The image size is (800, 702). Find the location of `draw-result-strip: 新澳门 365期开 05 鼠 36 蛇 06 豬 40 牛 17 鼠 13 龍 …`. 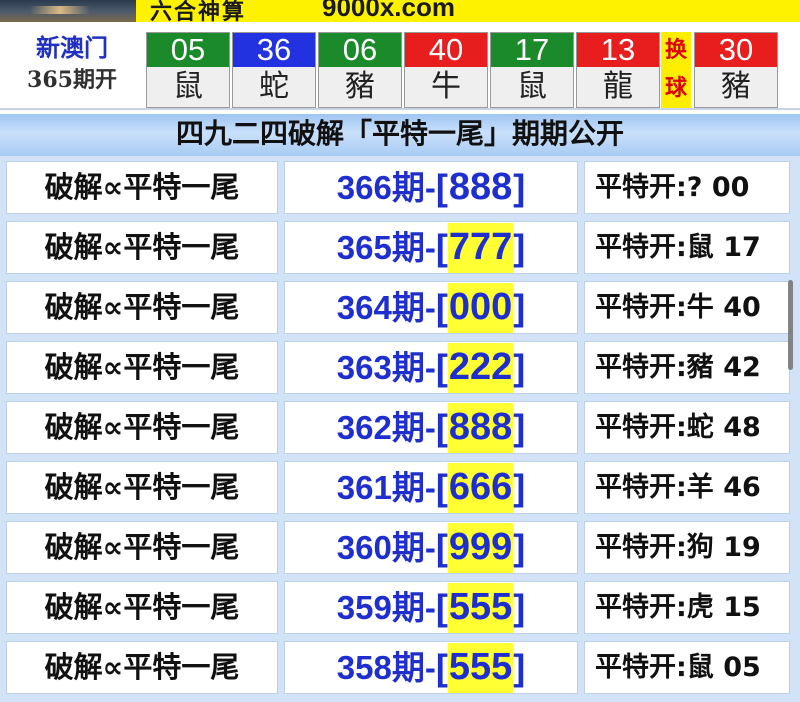

draw-result-strip: 新澳门 365期开 05 鼠 36 蛇 06 豬 40 牛 17 鼠 13 龍 … is located at coordinates (400, 66).